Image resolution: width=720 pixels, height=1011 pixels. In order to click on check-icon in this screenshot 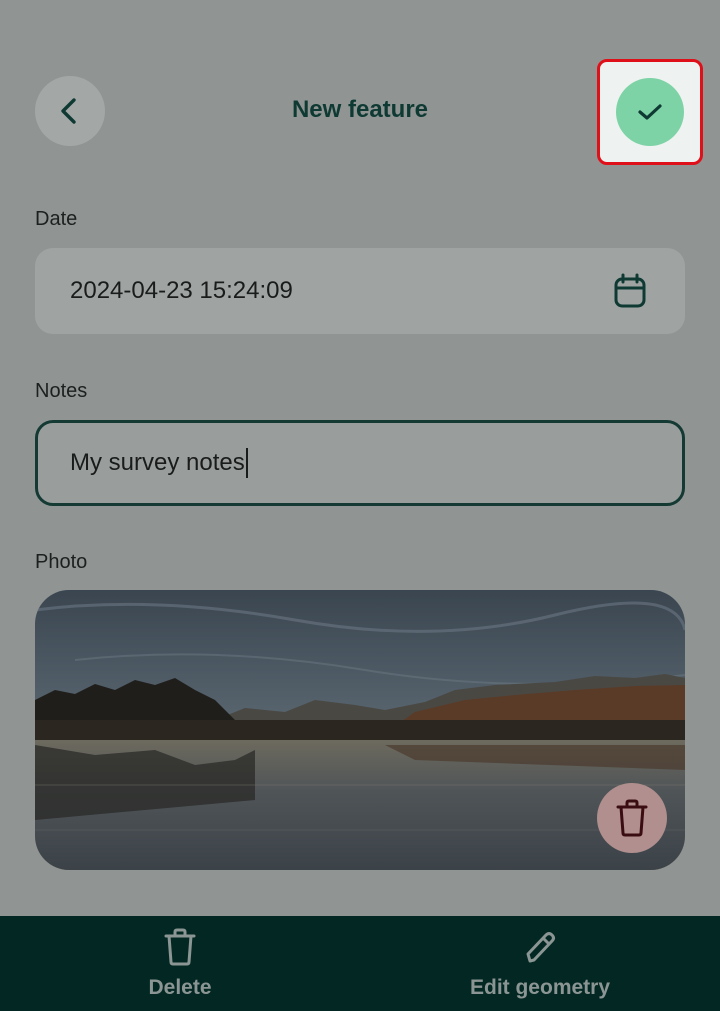, I will do `click(650, 112)`.